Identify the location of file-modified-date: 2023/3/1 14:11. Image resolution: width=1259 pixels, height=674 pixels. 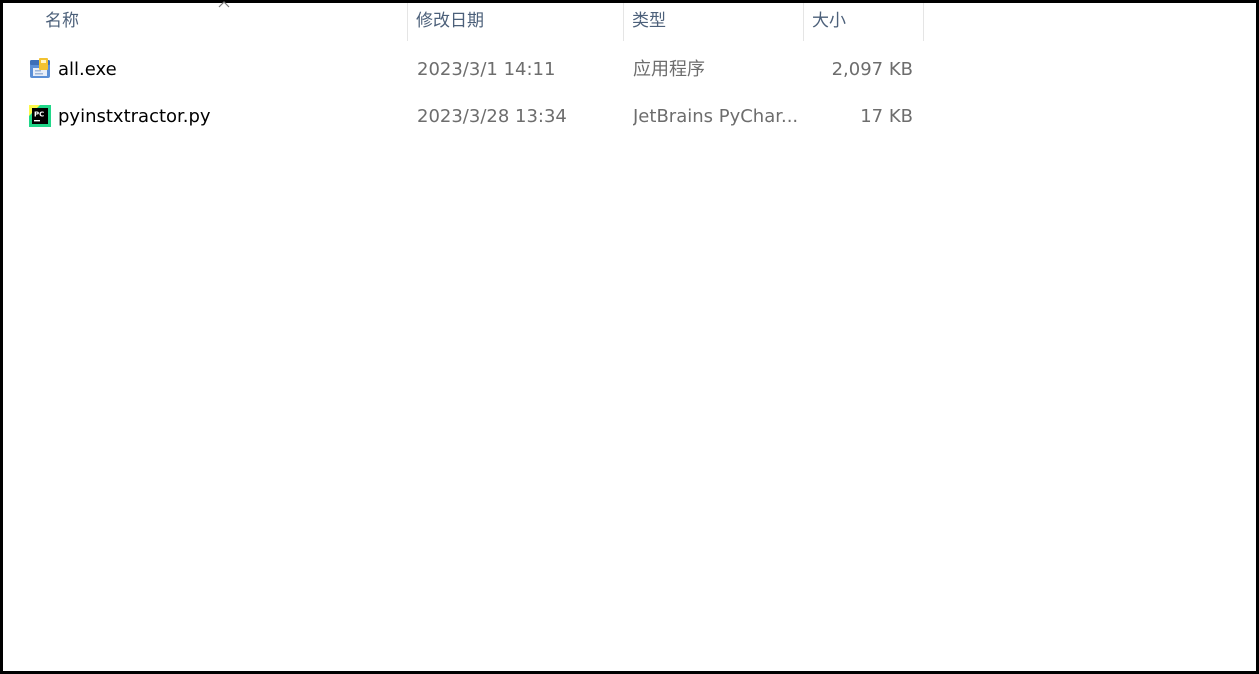
(486, 69).